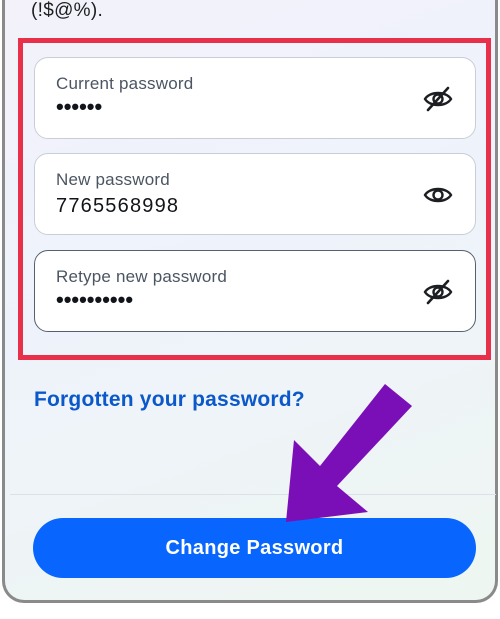  What do you see at coordinates (118, 206) in the screenshot?
I see `new-password-value: 7765568998` at bounding box center [118, 206].